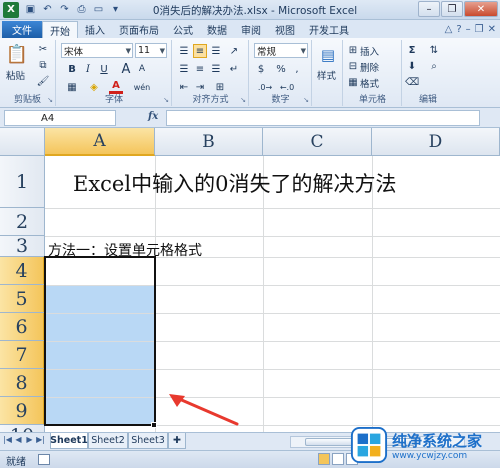 Image resolution: width=500 pixels, height=468 pixels. Describe the element at coordinates (43, 81) in the screenshot. I see `format-painter-icon: 🖌` at that location.